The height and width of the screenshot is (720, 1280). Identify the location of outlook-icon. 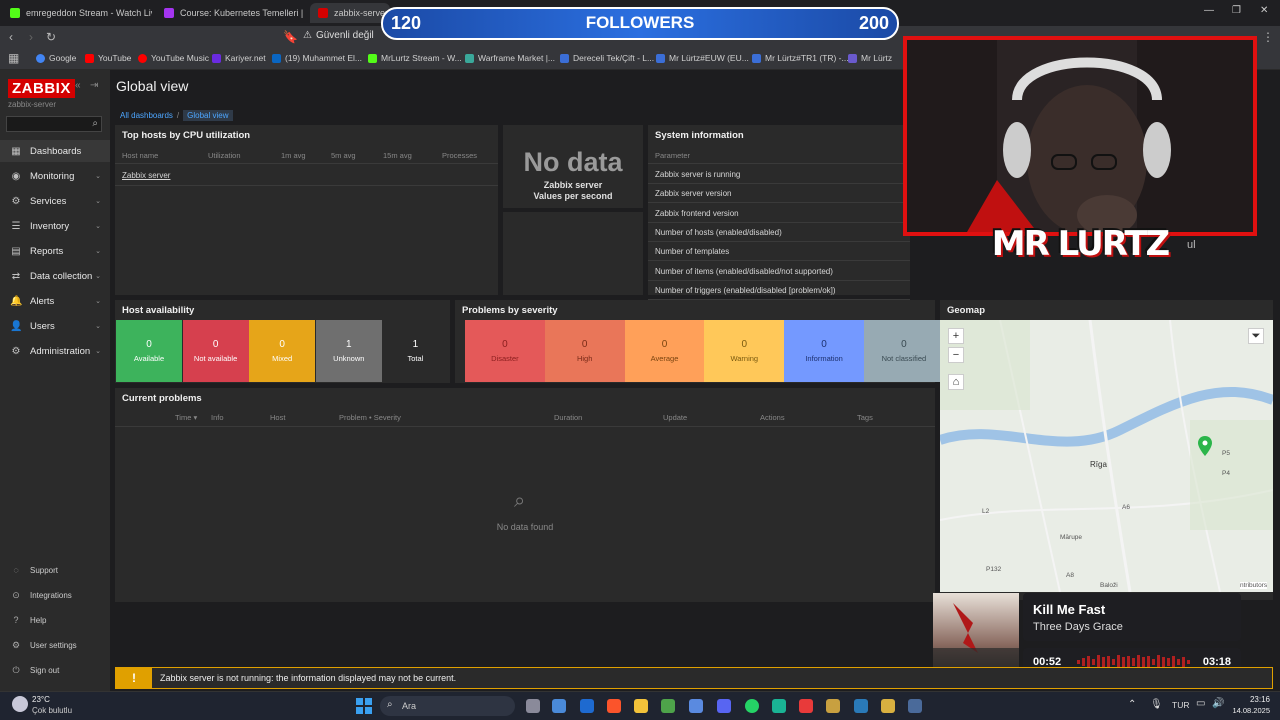
(587, 706).